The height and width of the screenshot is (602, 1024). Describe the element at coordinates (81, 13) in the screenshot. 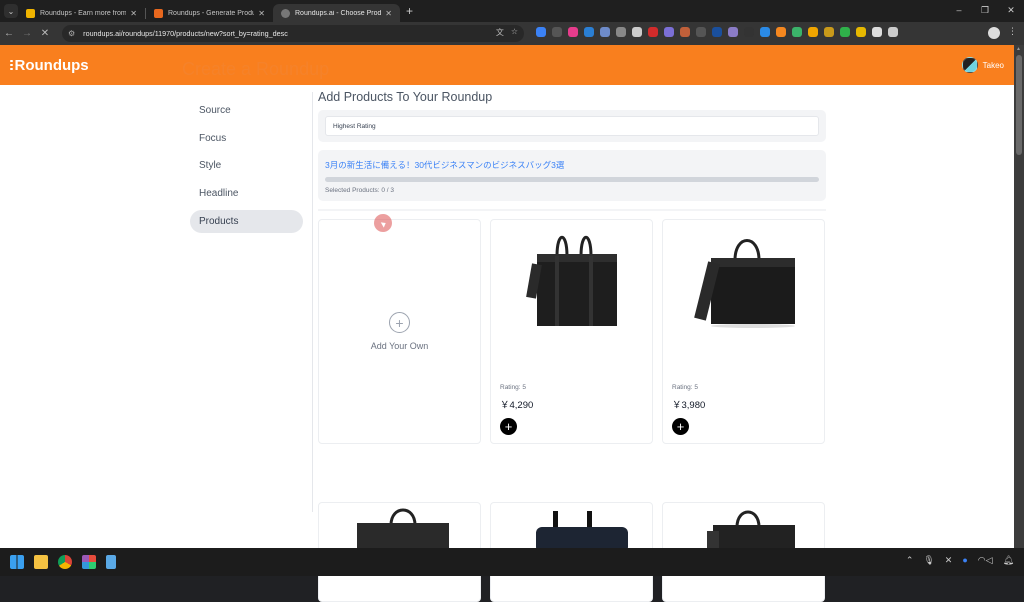

I see `browser-tab-1: Roundups - Earn more from yo ✕` at that location.